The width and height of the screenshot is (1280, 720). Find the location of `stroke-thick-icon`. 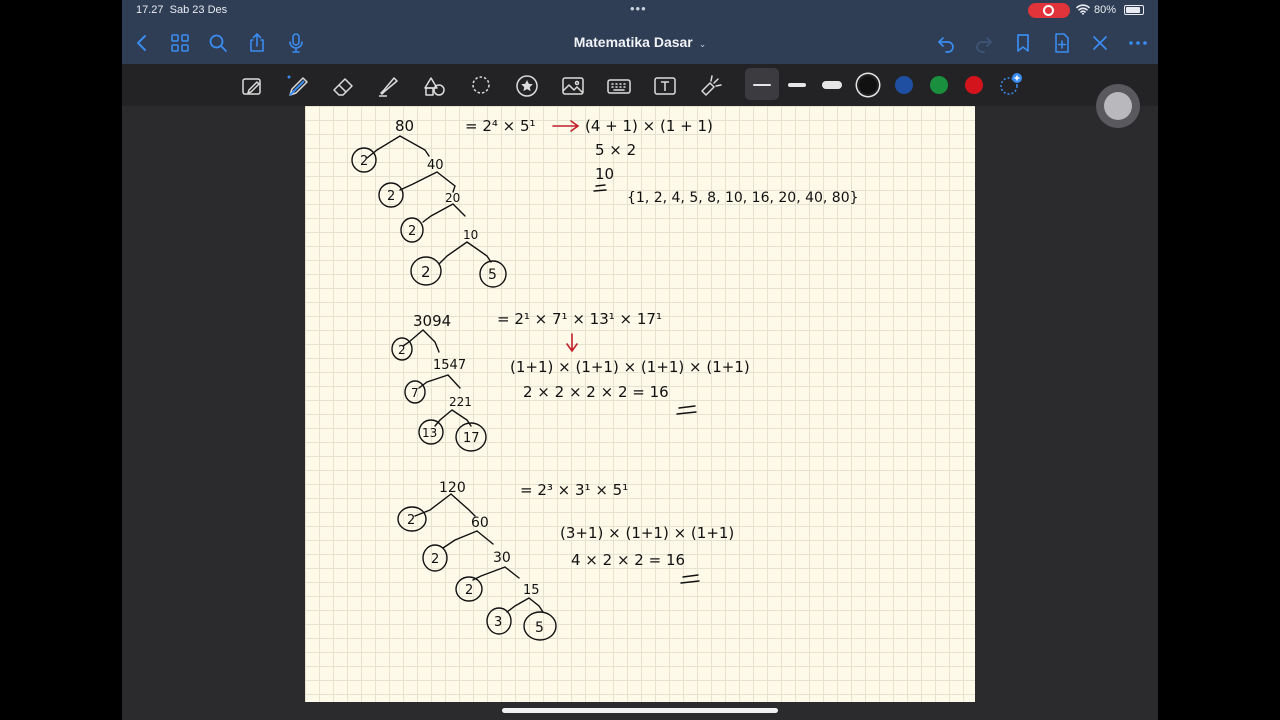

stroke-thick-icon is located at coordinates (832, 85).